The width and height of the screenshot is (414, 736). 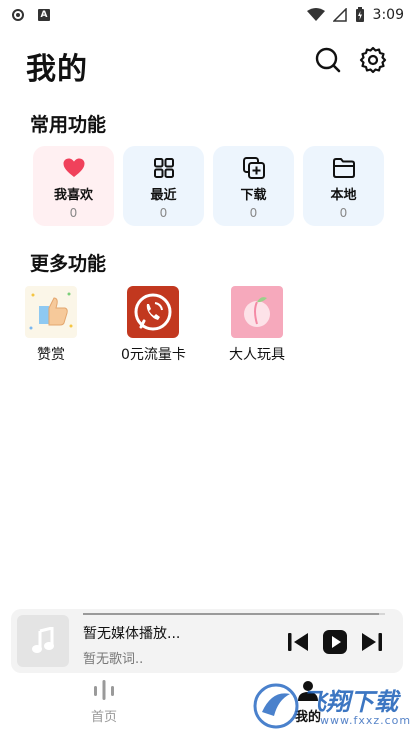 I want to click on data-card-label: 0元流量卡, so click(x=153, y=355).